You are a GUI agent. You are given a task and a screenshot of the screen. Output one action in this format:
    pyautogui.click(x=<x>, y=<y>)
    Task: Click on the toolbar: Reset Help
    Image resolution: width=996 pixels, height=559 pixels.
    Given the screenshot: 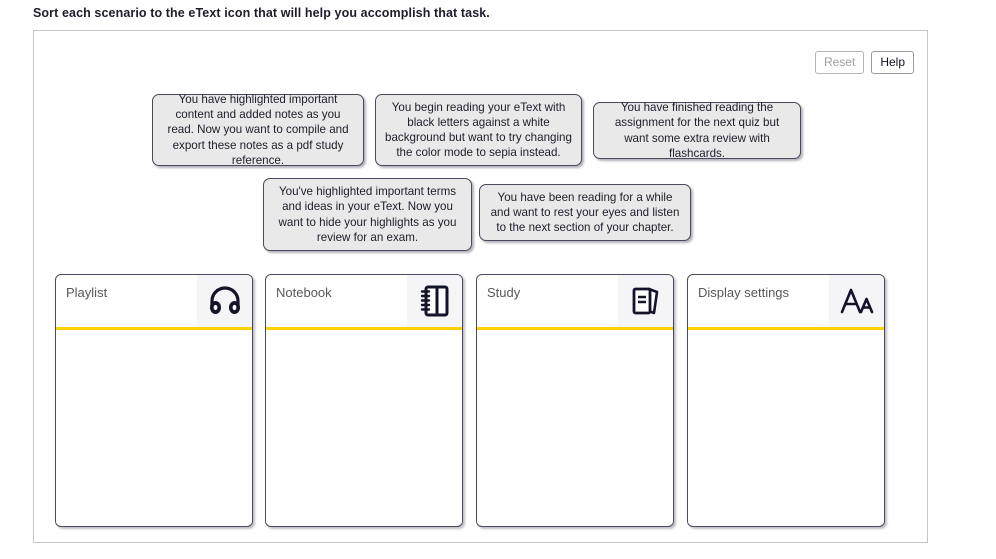 What is the action you would take?
    pyautogui.click(x=864, y=62)
    